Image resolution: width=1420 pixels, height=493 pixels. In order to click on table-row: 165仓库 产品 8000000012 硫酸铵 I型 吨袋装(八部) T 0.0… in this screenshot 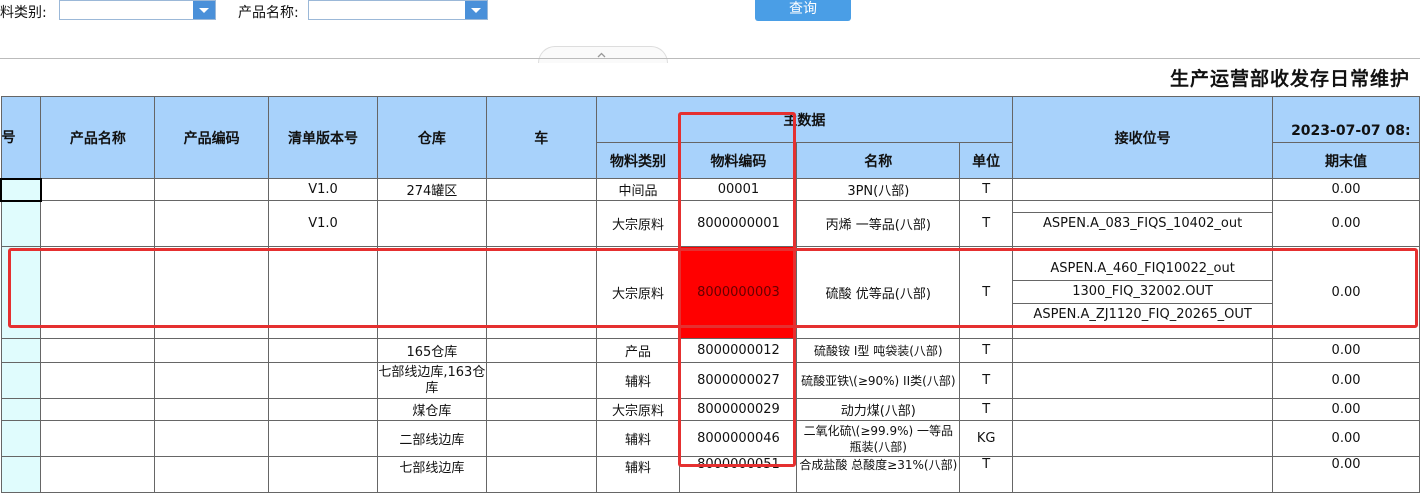, I will do `click(710, 350)`.